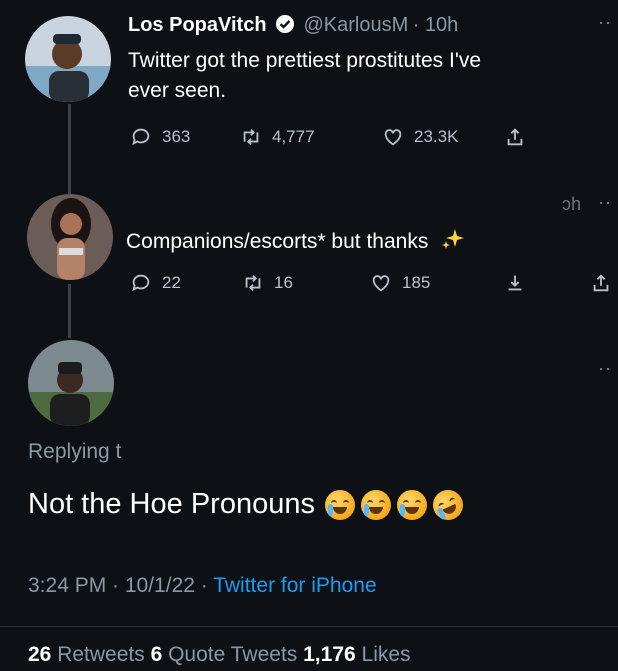  What do you see at coordinates (605, 22) in the screenshot?
I see `tweet1-more-icon: ··` at bounding box center [605, 22].